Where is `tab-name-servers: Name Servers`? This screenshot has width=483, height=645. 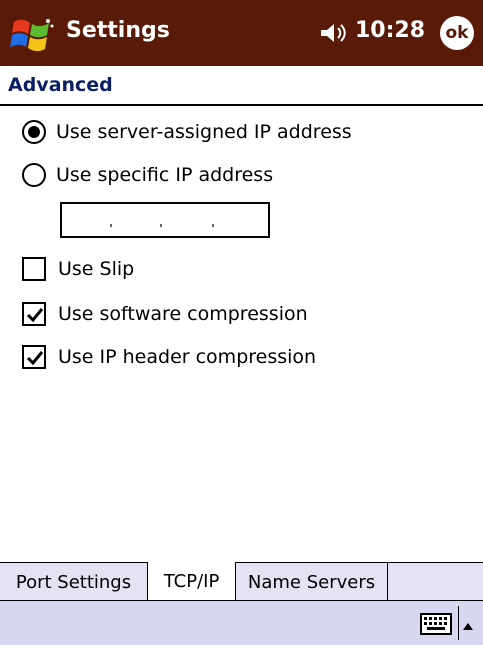 tab-name-servers: Name Servers is located at coordinates (312, 582).